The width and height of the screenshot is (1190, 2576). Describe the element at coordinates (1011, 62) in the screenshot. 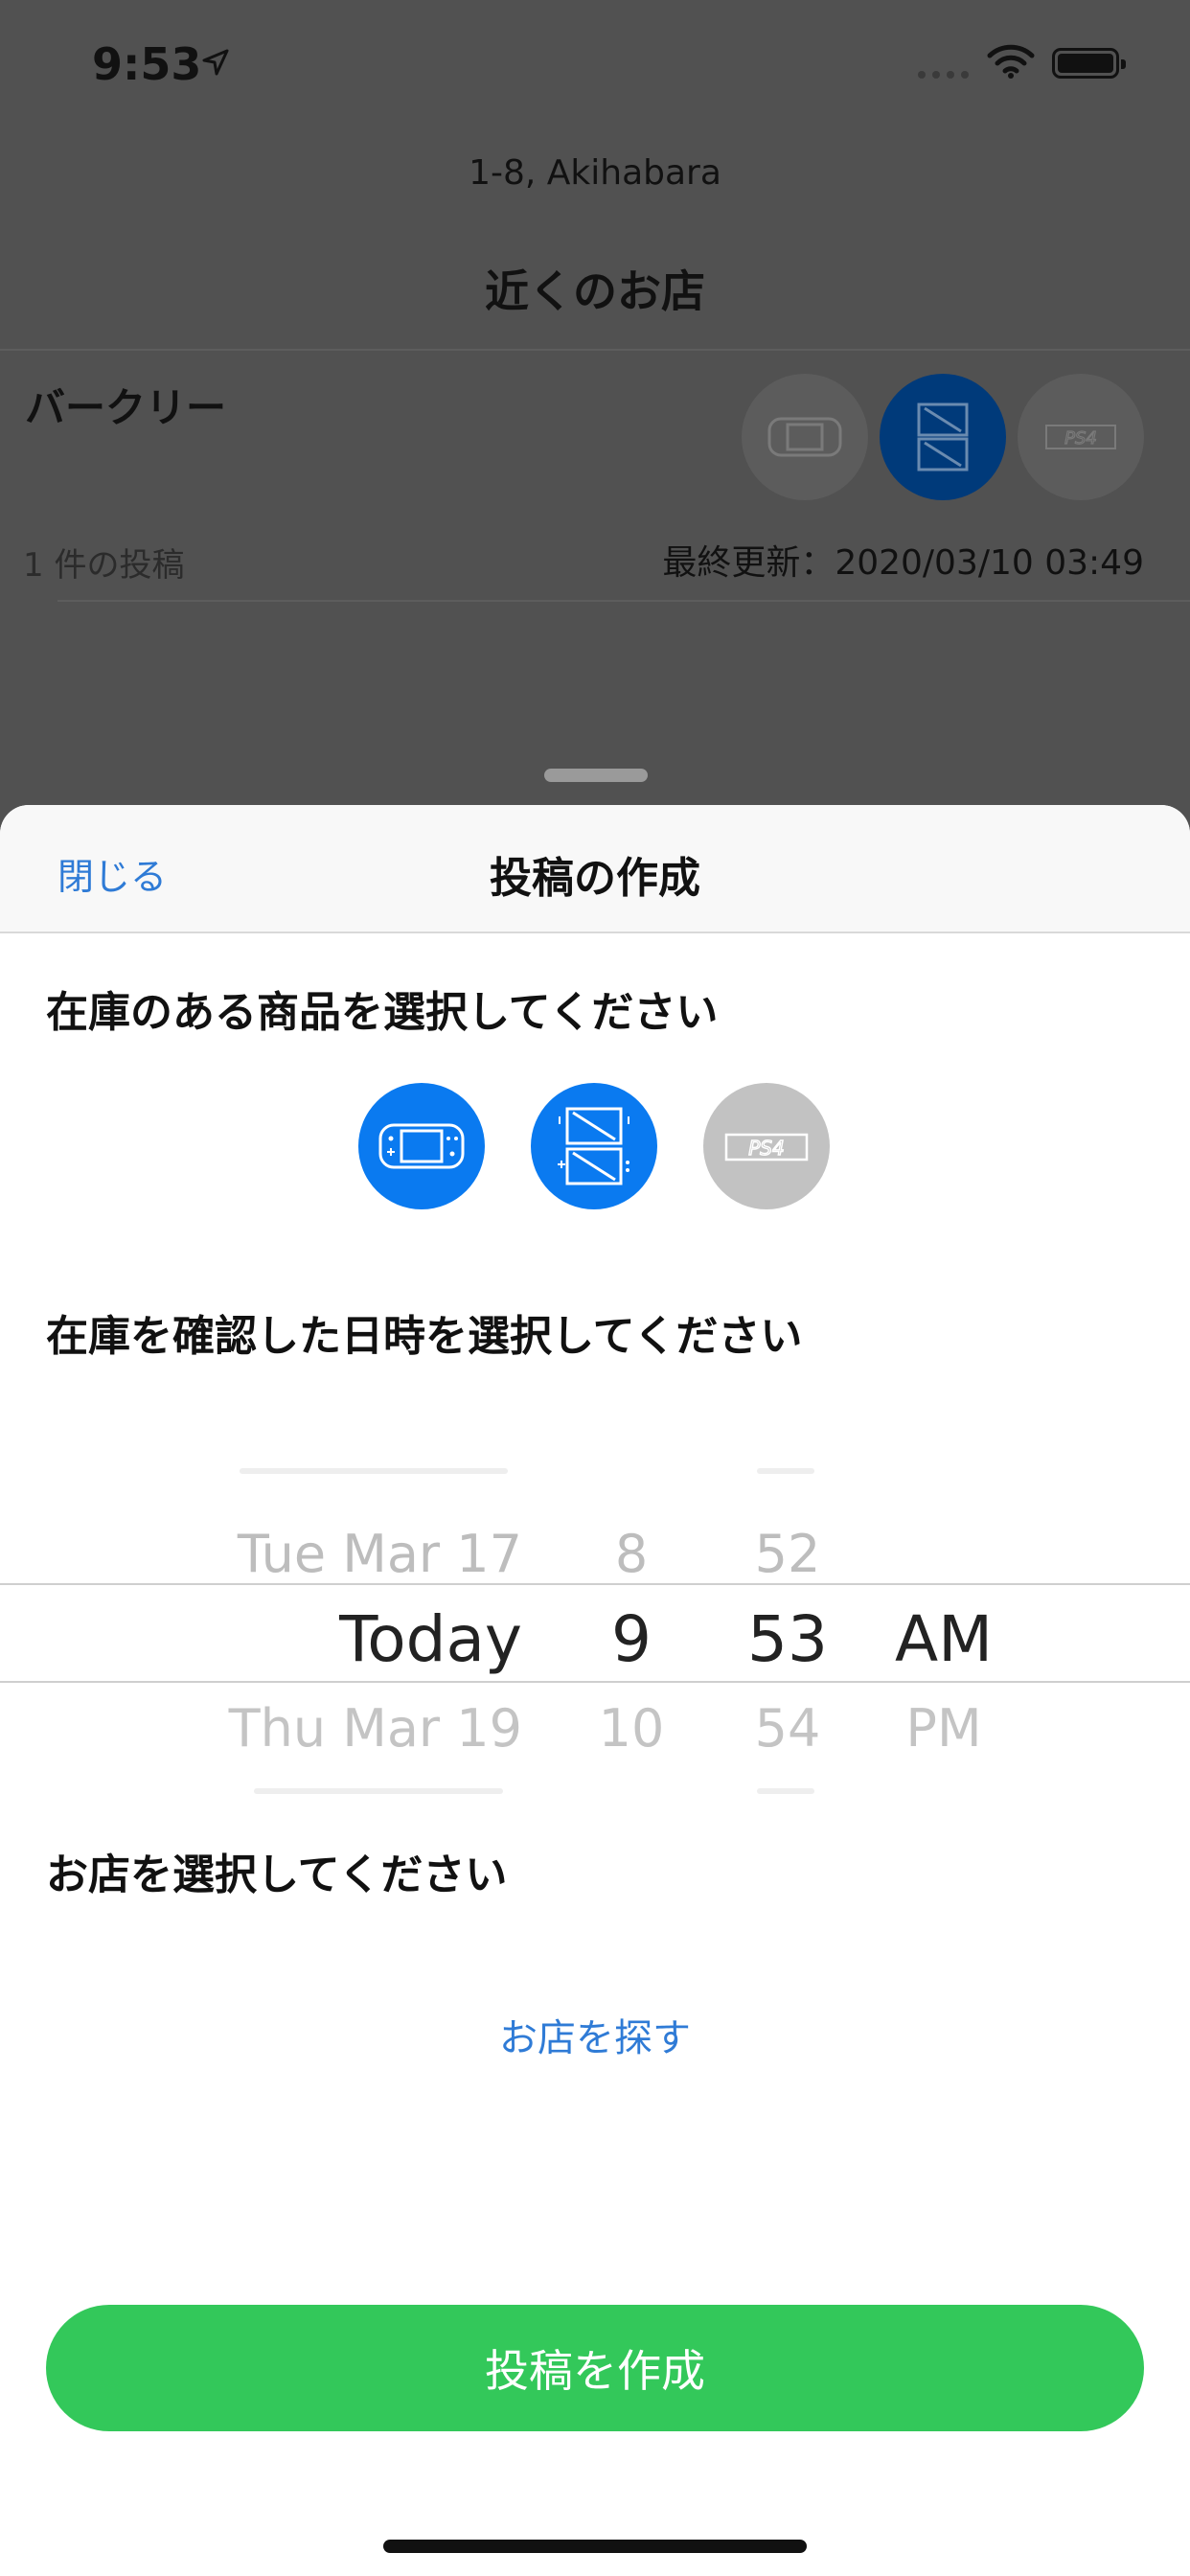

I see `wifi-icon` at that location.